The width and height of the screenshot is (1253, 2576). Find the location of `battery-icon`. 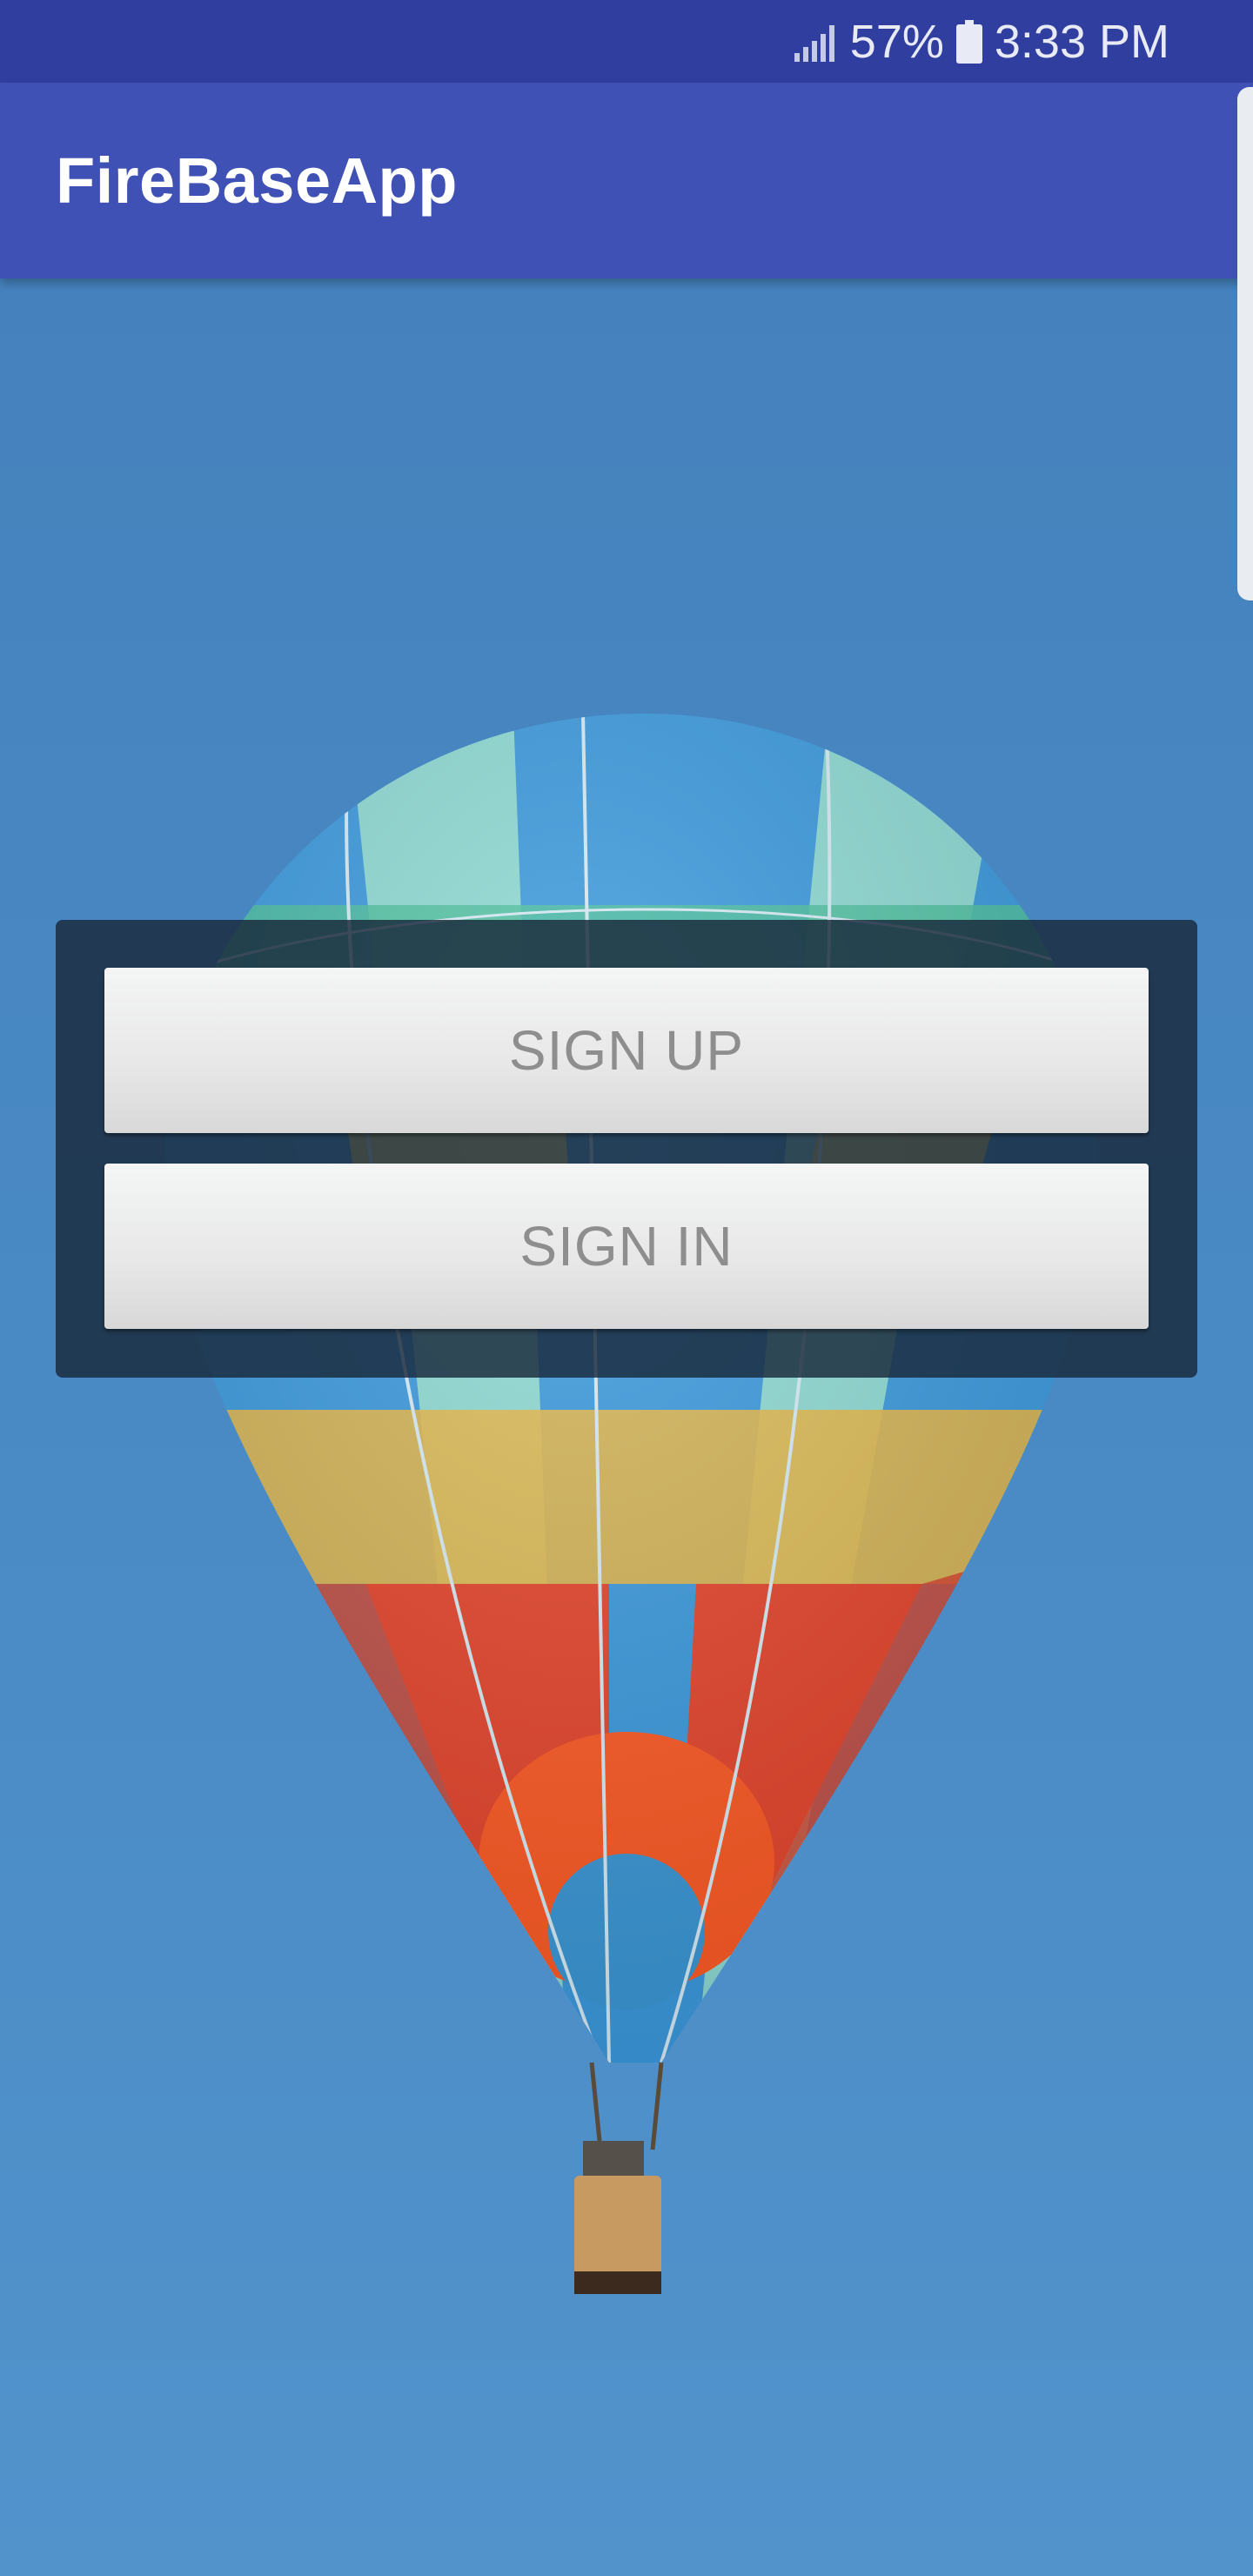

battery-icon is located at coordinates (968, 41).